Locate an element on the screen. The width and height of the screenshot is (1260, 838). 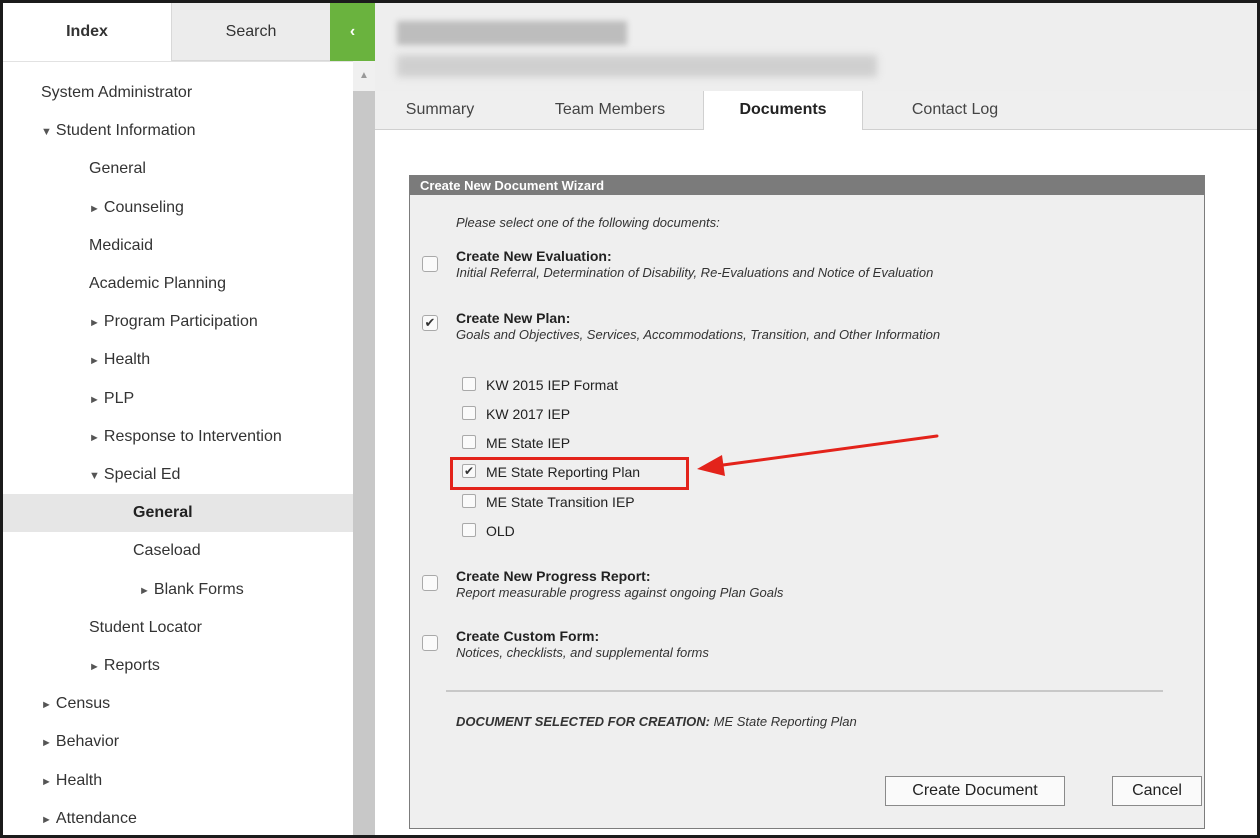
tab-team-members: Team Members is located at coordinates (610, 110).